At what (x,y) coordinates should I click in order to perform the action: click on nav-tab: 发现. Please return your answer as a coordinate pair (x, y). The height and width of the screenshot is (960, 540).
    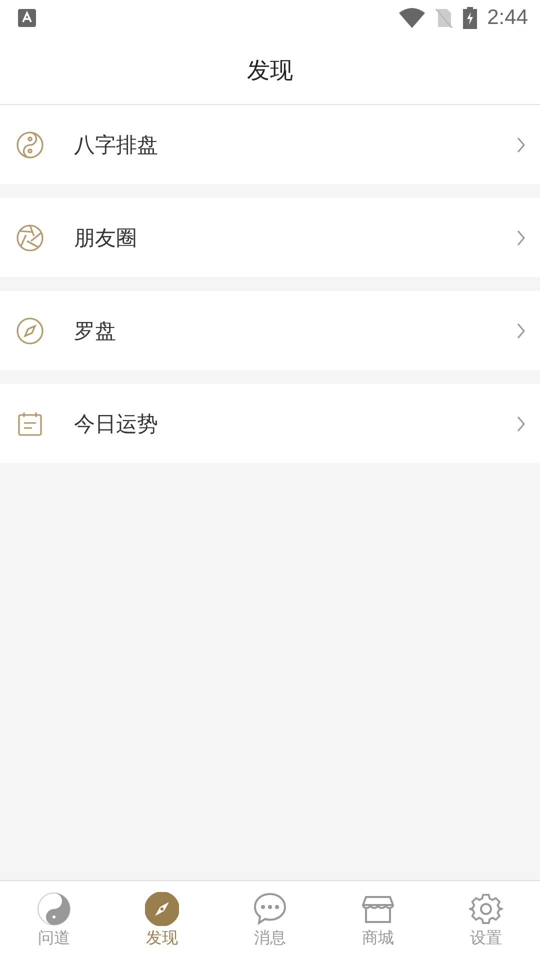
    Looking at the image, I should click on (162, 920).